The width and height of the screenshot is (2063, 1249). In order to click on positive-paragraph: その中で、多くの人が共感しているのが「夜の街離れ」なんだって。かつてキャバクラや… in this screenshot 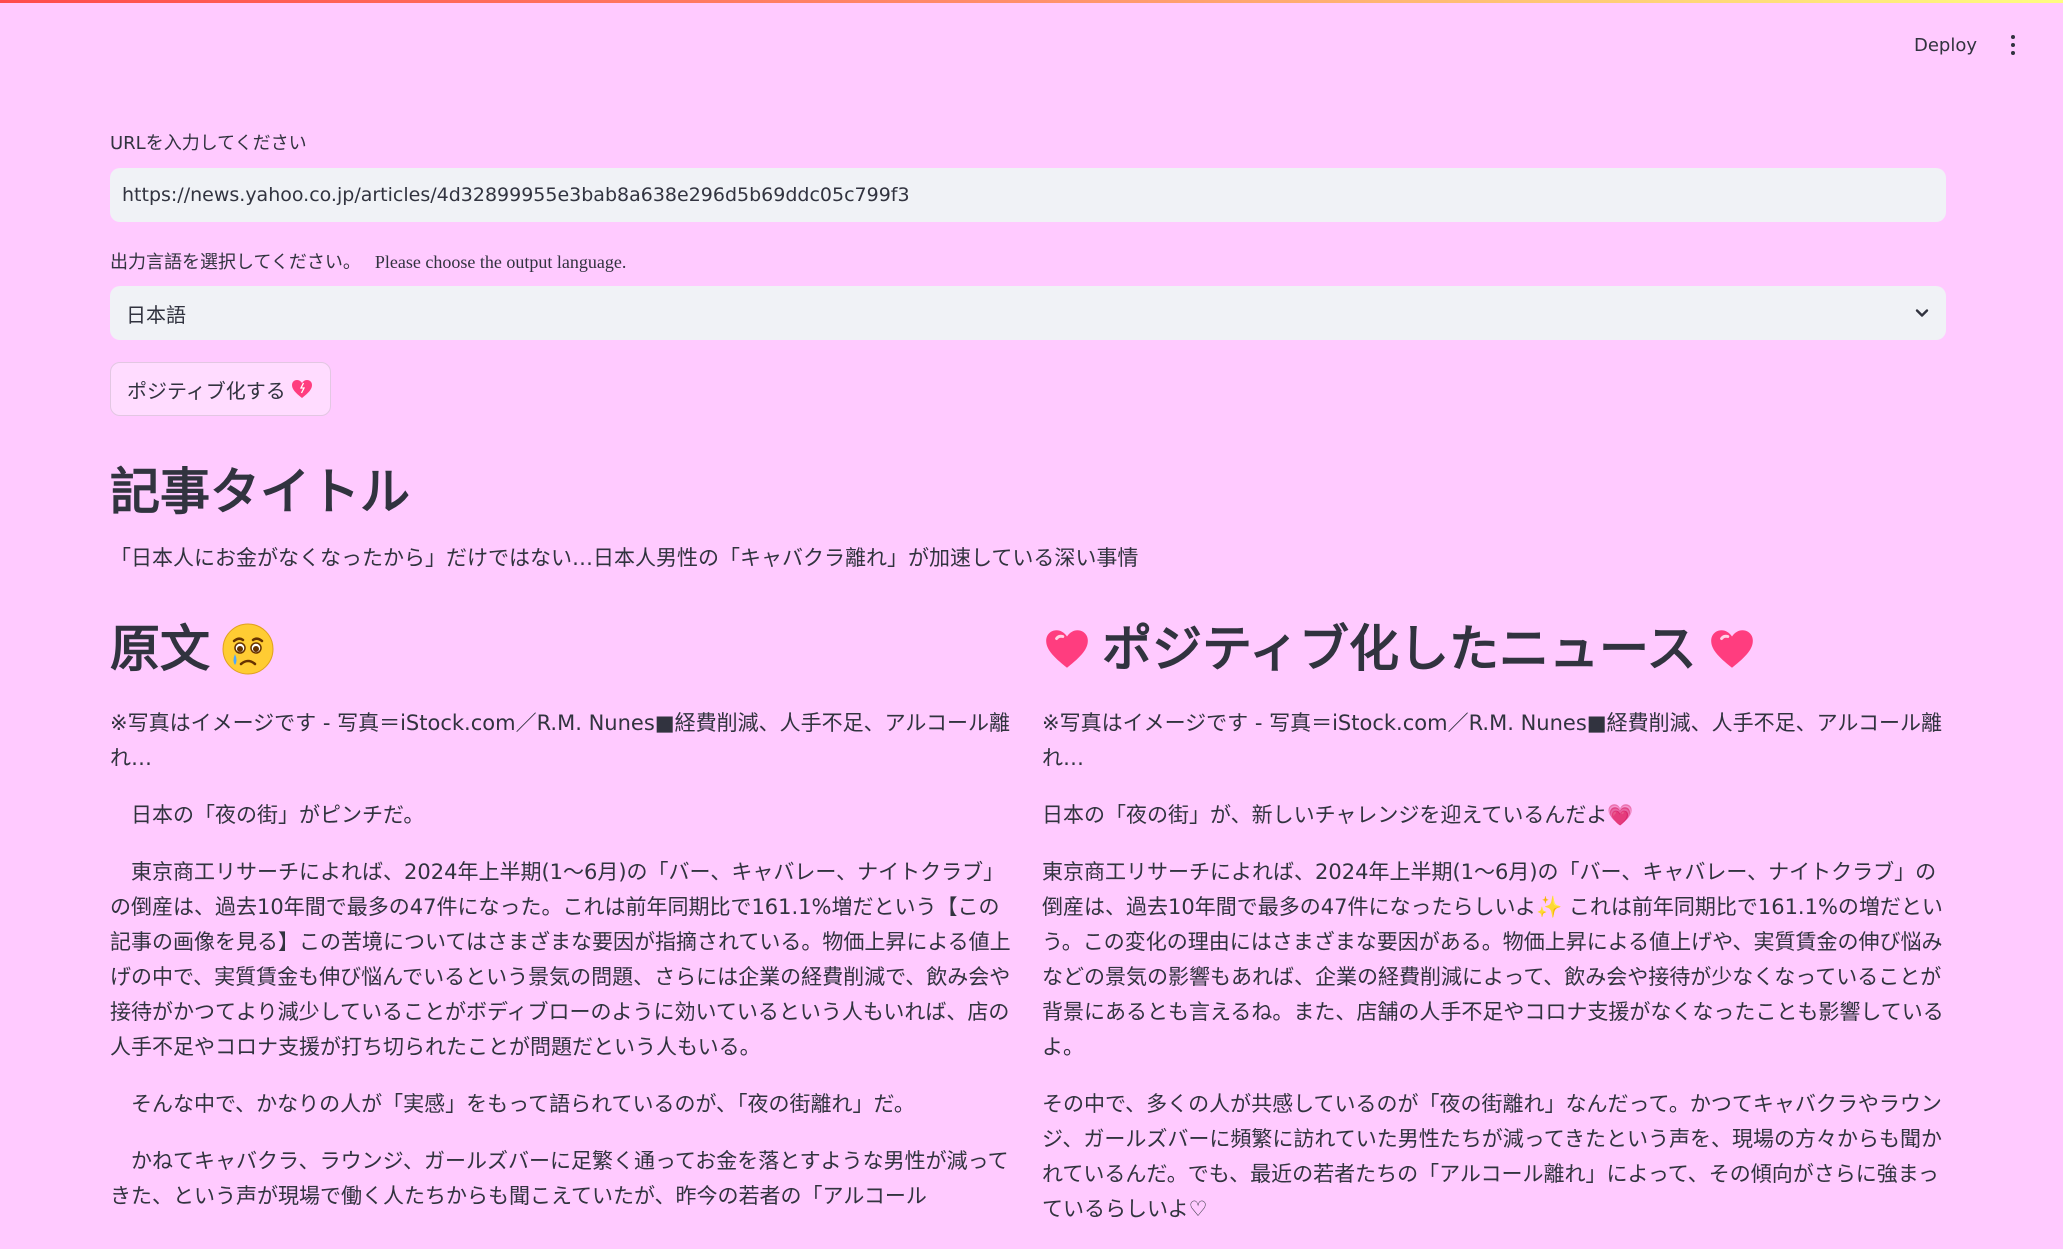, I will do `click(1492, 1156)`.